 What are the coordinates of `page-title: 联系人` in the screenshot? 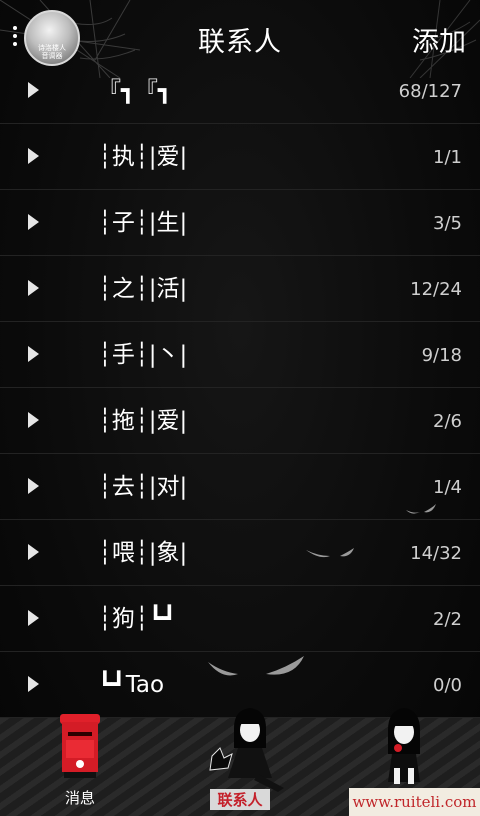 It's located at (240, 42).